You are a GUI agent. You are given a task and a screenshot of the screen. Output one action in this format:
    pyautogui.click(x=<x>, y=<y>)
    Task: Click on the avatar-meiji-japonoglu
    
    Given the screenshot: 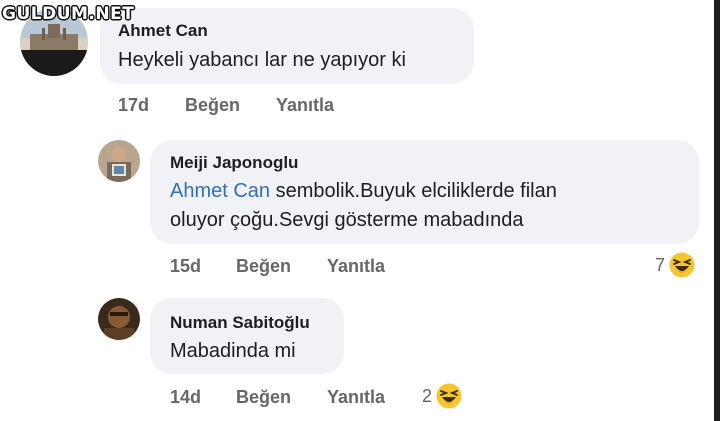 What is the action you would take?
    pyautogui.click(x=119, y=161)
    